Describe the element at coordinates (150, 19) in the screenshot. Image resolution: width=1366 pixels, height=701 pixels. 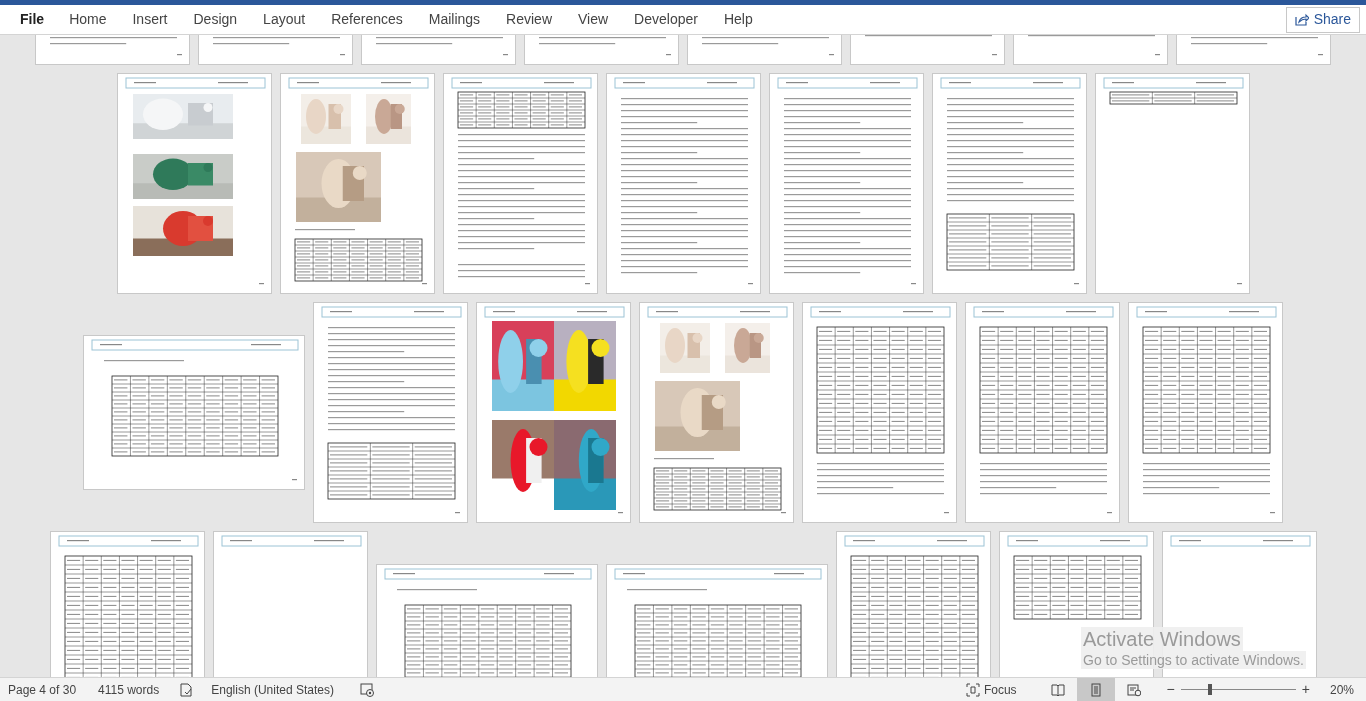
I see `ribbon-tab: Insert` at that location.